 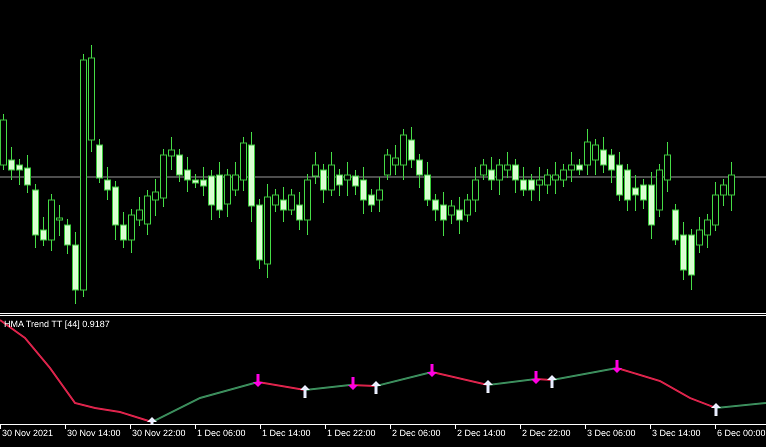 I want to click on time-label: 1 Dec 14:00, so click(x=286, y=433).